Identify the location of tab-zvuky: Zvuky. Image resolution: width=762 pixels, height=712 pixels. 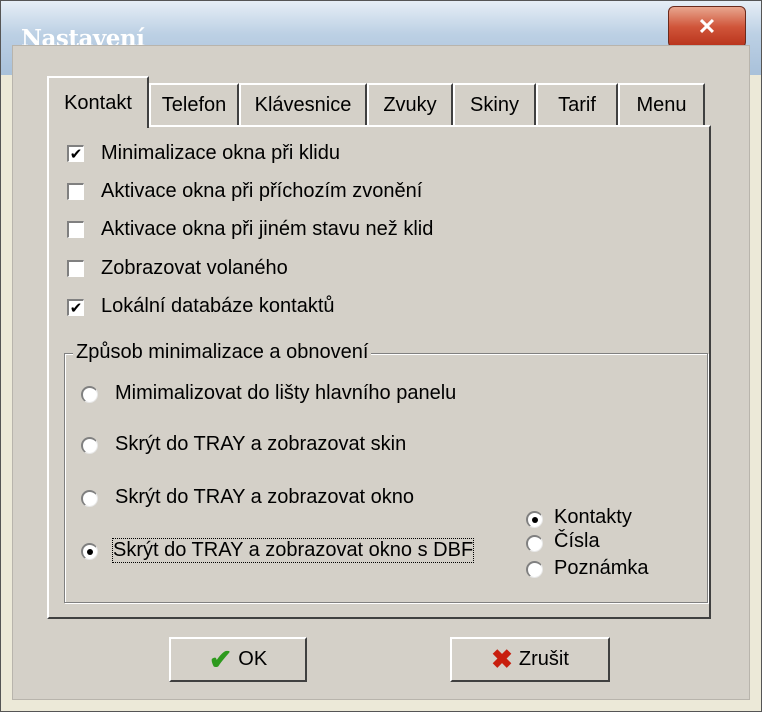
(410, 104).